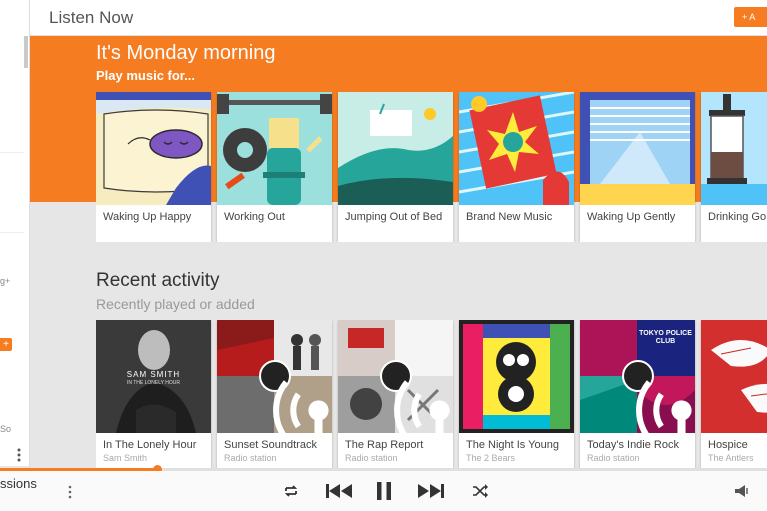  I want to click on activity-card: Brand New Music, so click(516, 167).